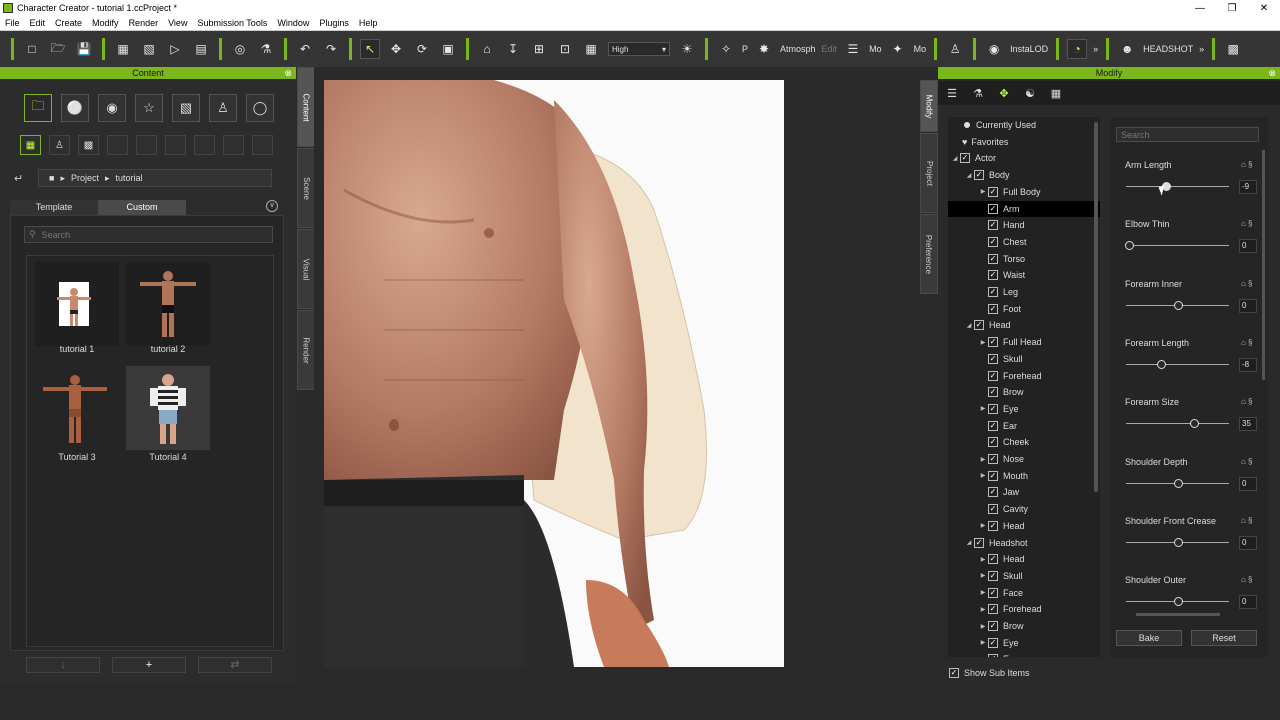  Describe the element at coordinates (1024, 609) in the screenshot. I see `tree-item: ▶ ✓ Forehead` at that location.